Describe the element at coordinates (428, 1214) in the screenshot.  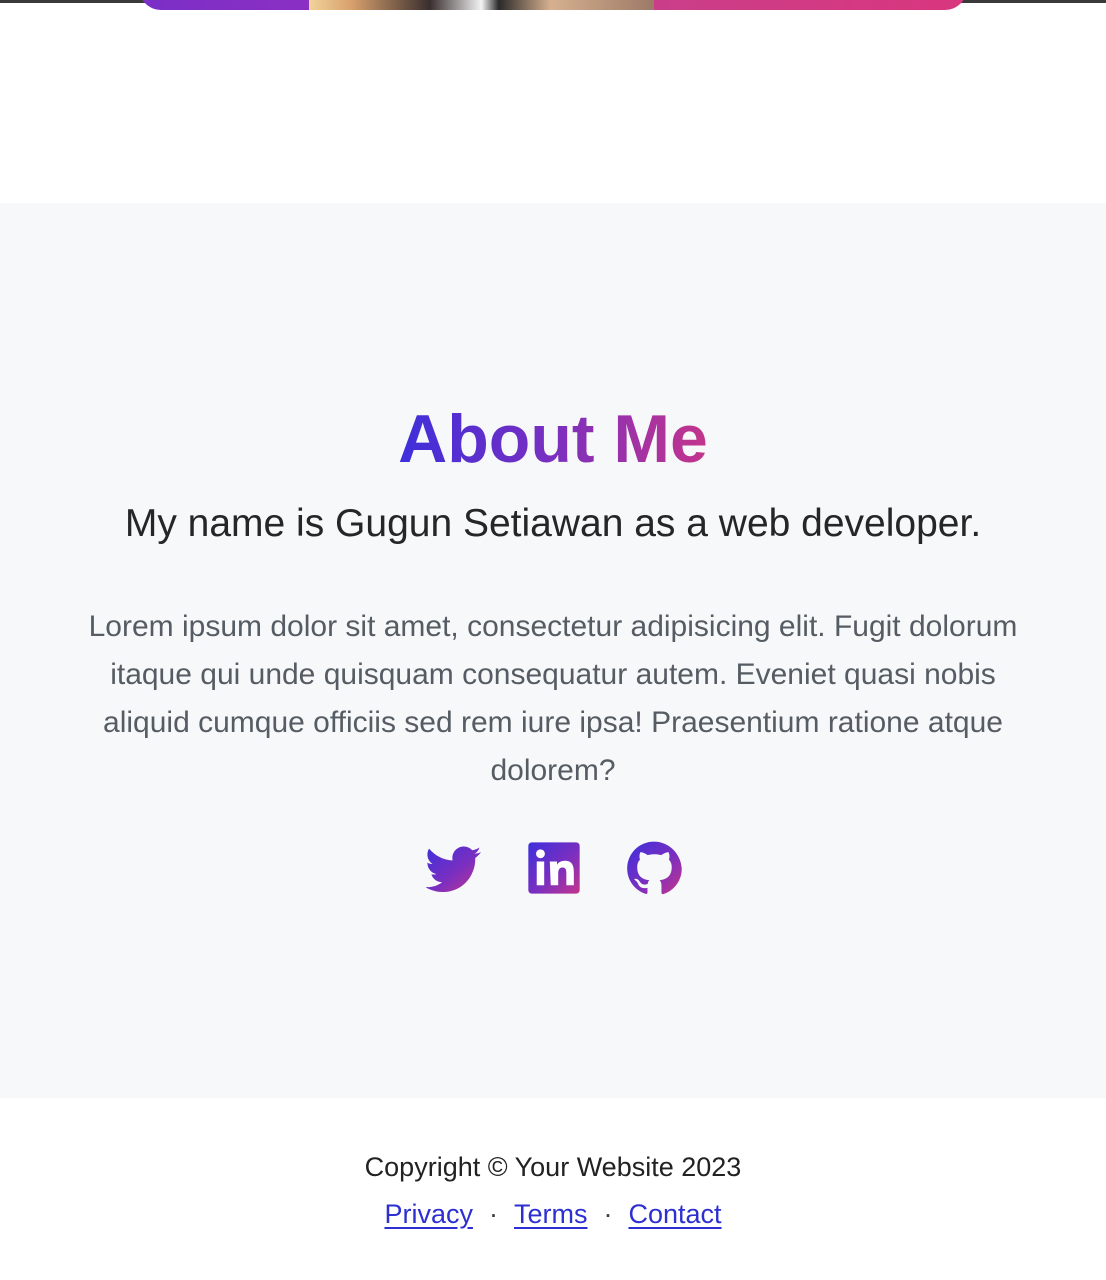
I see `privacy-link: Privacy` at that location.